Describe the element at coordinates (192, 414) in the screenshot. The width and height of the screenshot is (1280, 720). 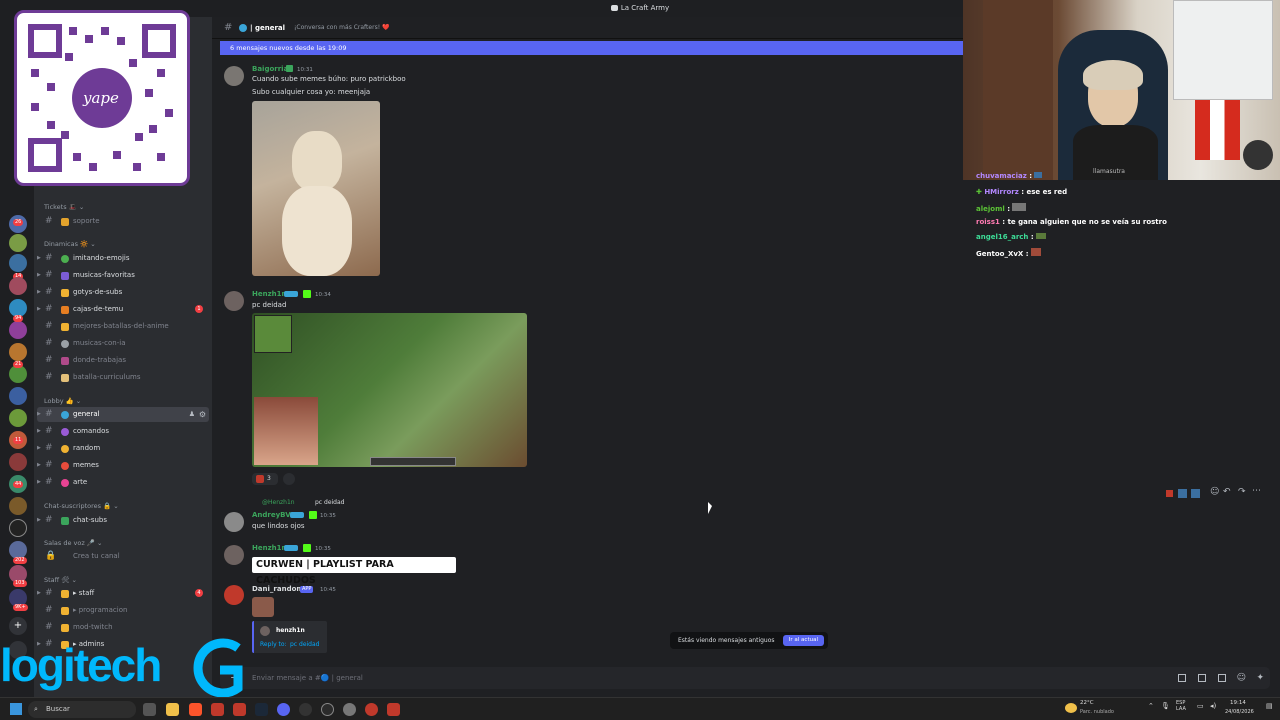
I see `invite-icon: ♟` at that location.